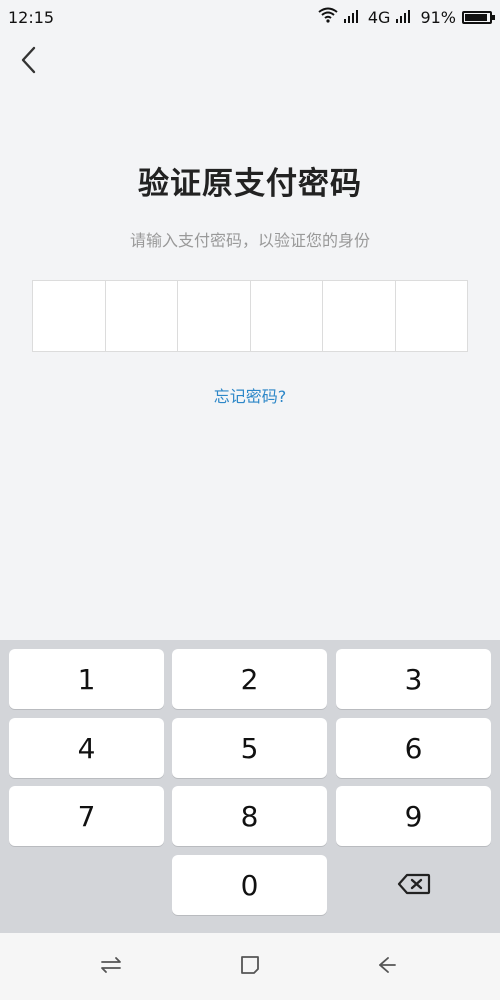 The width and height of the screenshot is (500, 1000). I want to click on recent-apps-button, so click(111, 967).